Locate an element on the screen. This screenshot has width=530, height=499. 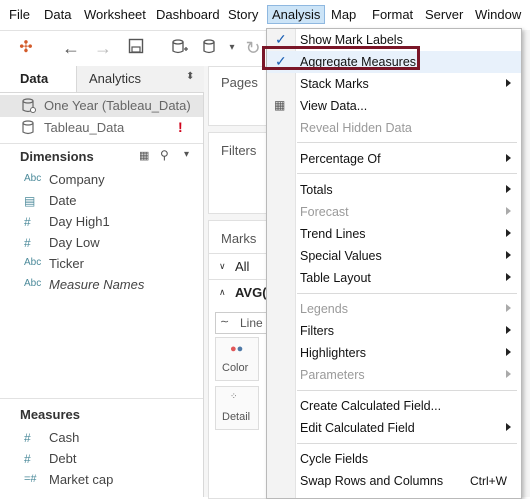
field-day-high1: # Day High1 is located at coordinates (100, 222).